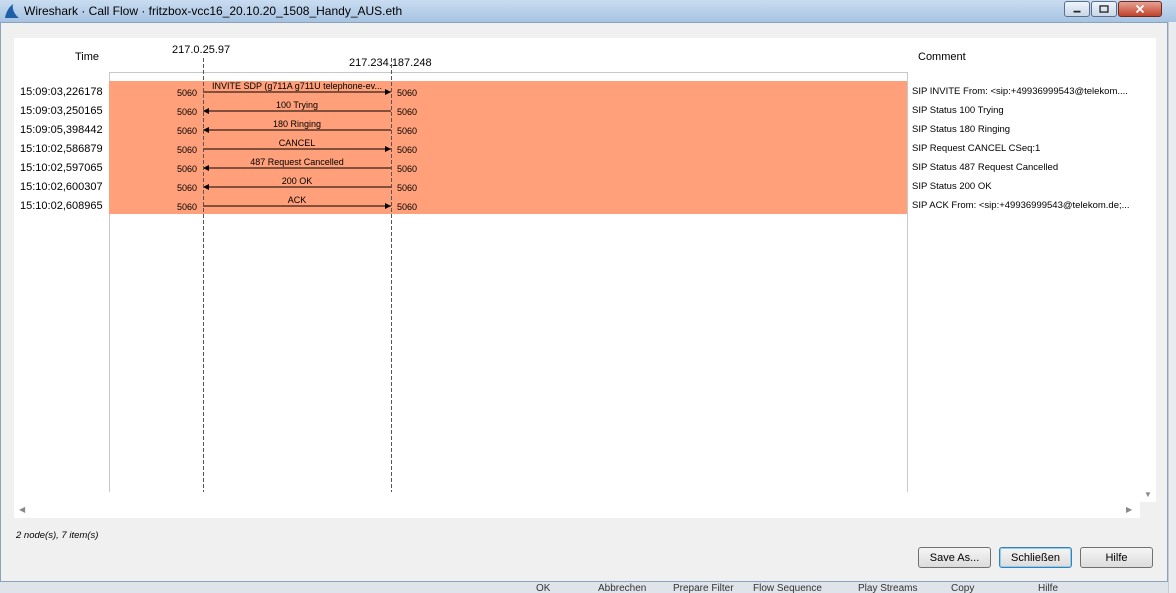 The height and width of the screenshot is (593, 1176). Describe the element at coordinates (787, 588) in the screenshot. I see `bg-flow-sequence-label: Flow Sequence` at that location.